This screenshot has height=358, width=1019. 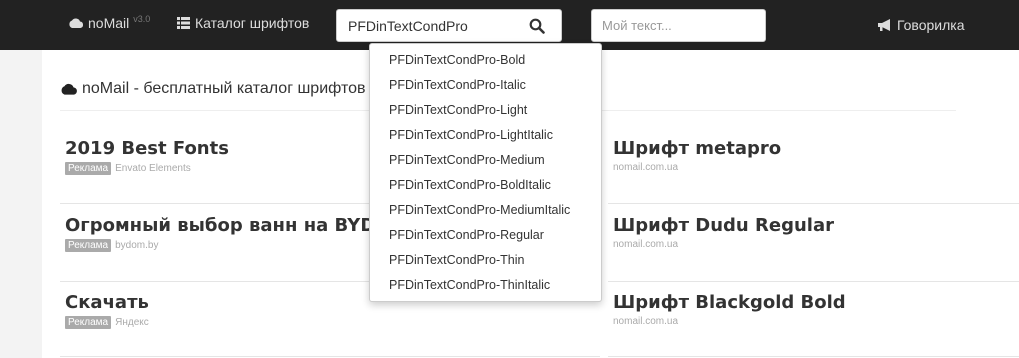 I want to click on nav-talker-label: Говорилка, so click(x=931, y=25).